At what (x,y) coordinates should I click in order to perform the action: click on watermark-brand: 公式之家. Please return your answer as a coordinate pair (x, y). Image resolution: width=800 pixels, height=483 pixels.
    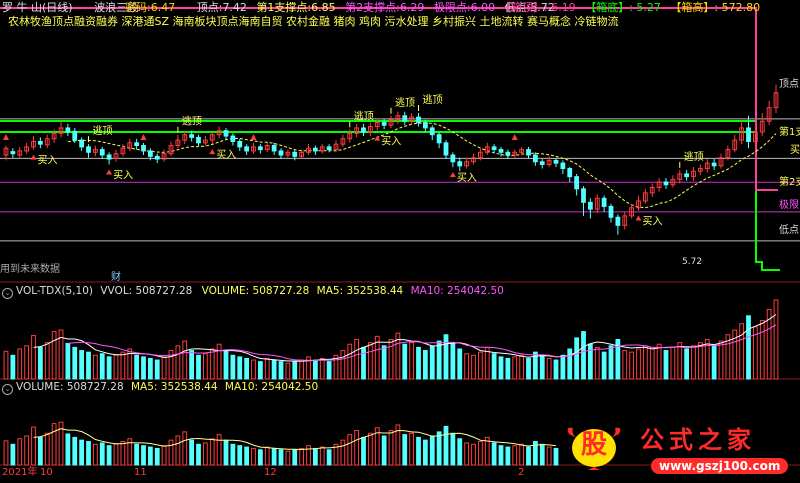
    Looking at the image, I should click on (698, 439).